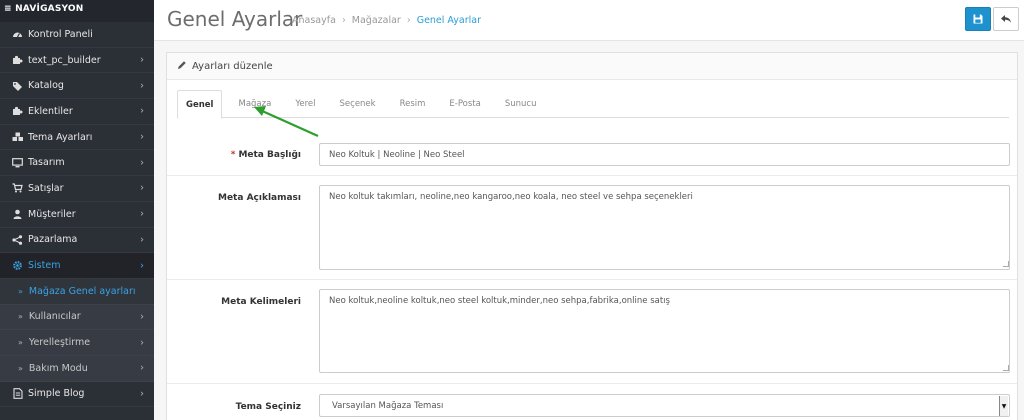 This screenshot has height=420, width=1024. I want to click on cart-icon, so click(17, 188).